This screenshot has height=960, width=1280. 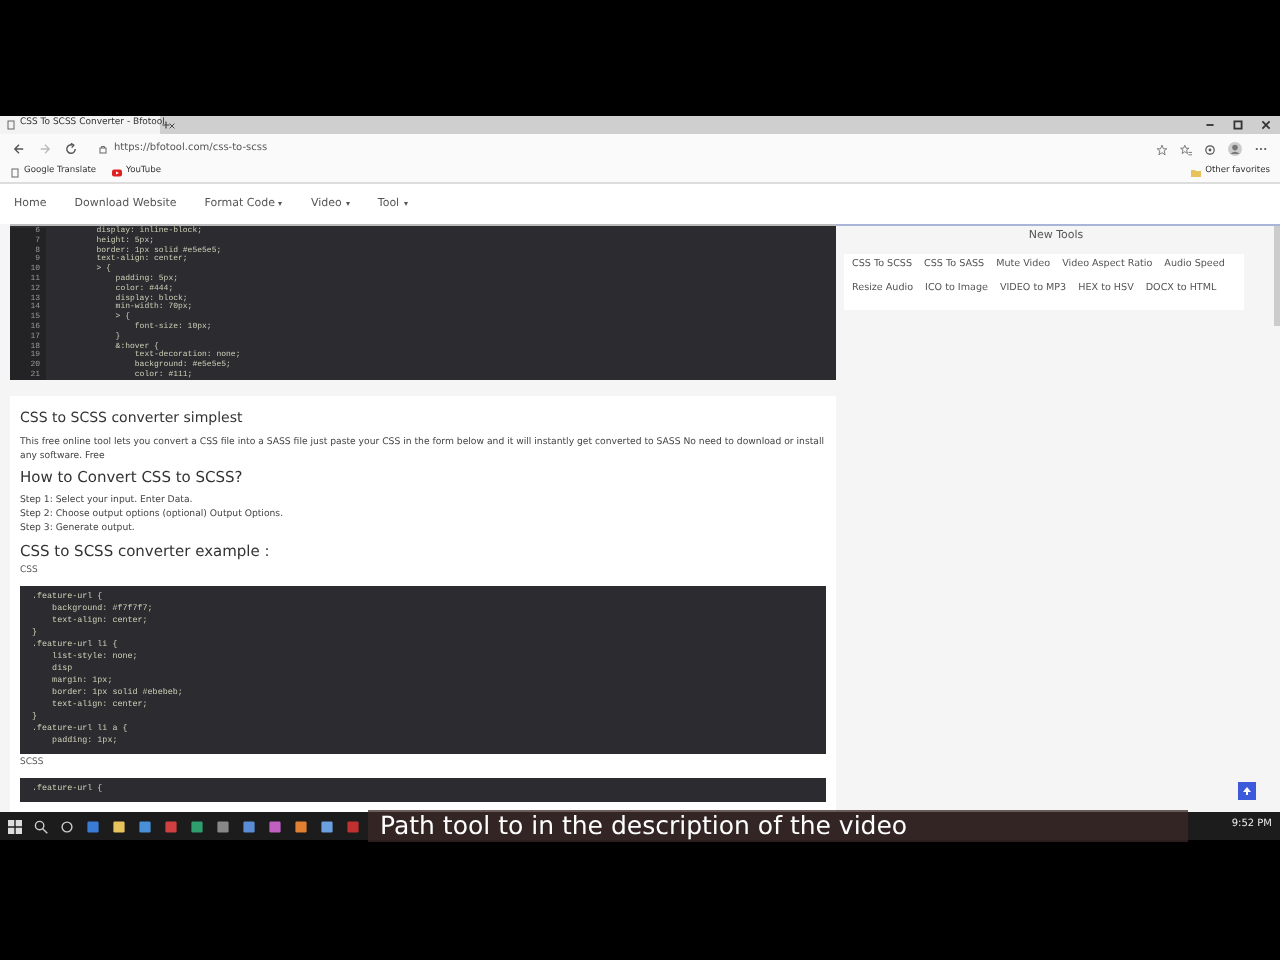 I want to click on scroll-top-button, so click(x=1247, y=791).